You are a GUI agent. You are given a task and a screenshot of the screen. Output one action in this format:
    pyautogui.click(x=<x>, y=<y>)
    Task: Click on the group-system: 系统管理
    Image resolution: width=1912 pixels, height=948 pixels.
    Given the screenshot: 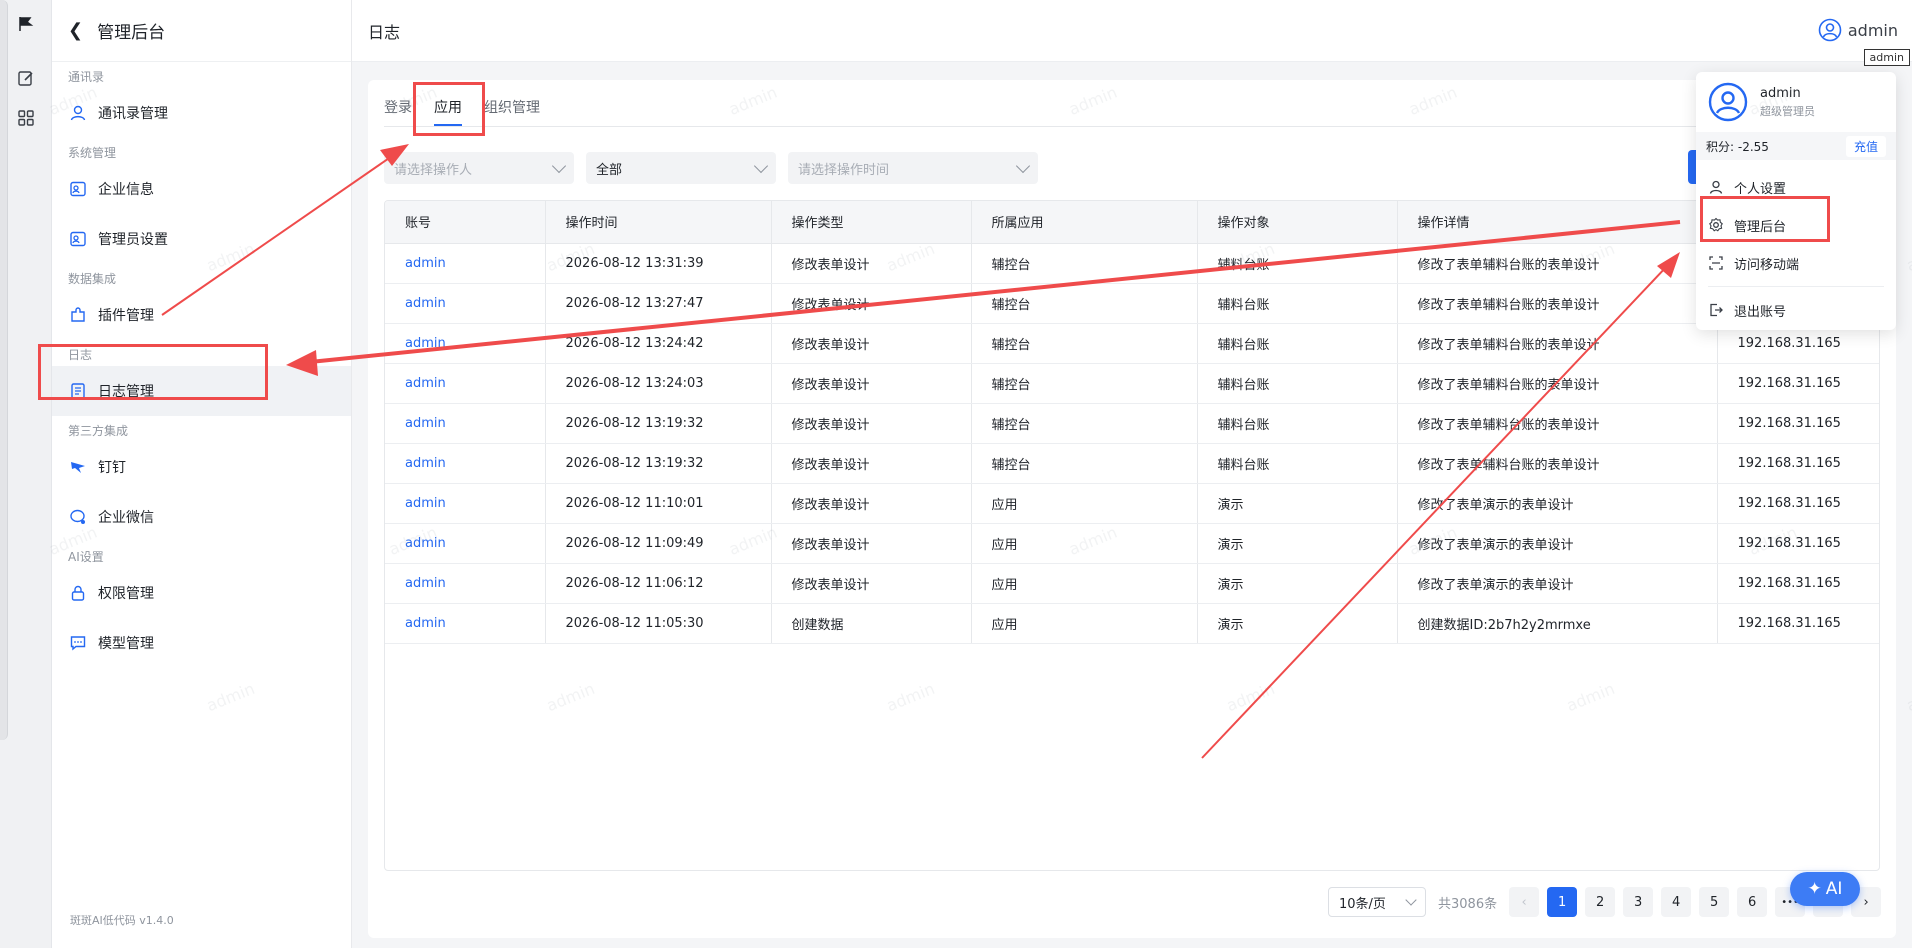 What is the action you would take?
    pyautogui.click(x=92, y=153)
    